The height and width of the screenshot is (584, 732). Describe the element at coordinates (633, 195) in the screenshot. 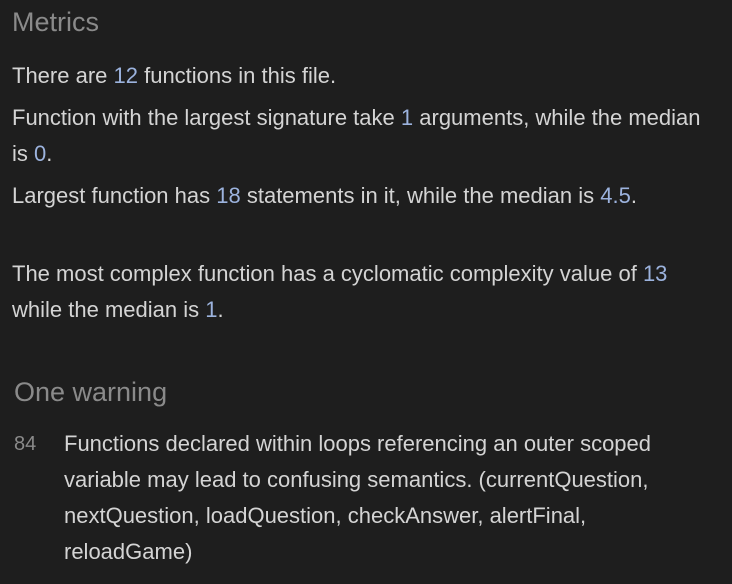

I see `statements-suffix: .` at that location.